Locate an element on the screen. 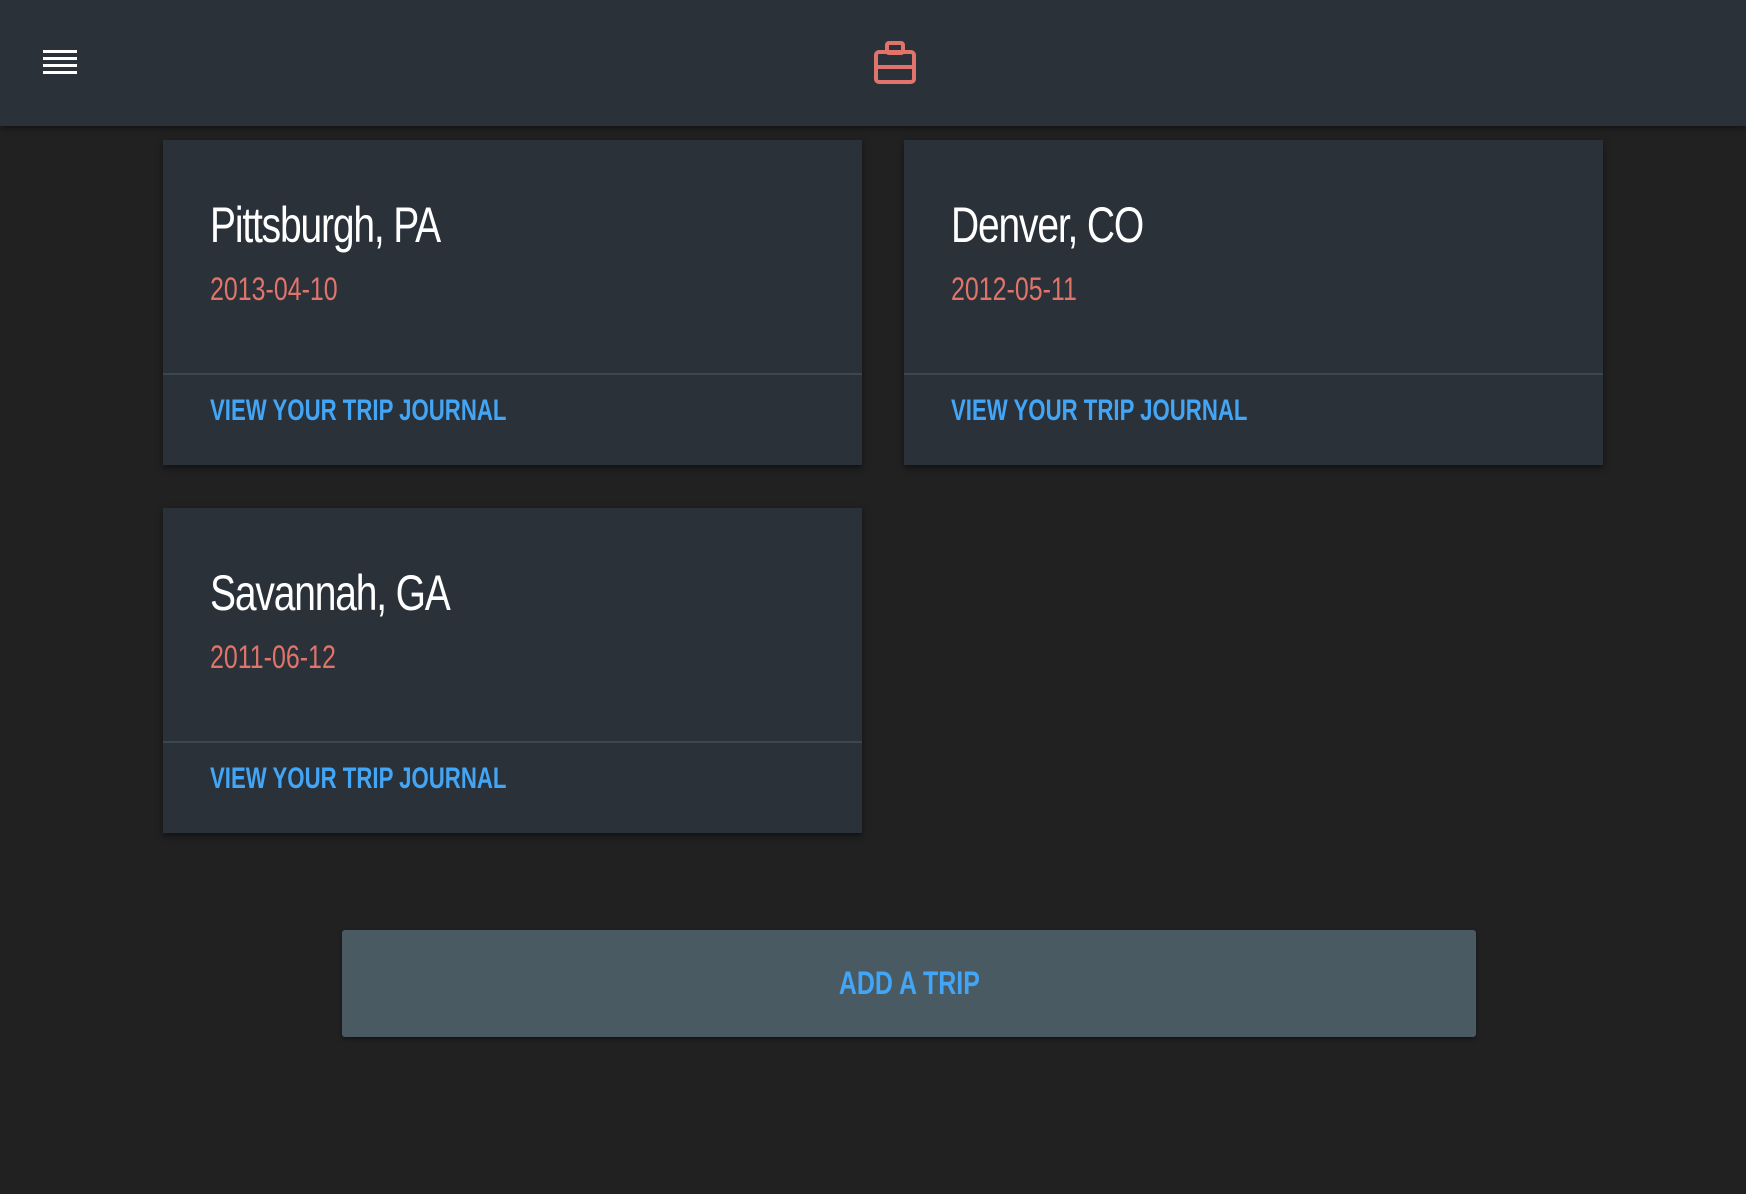 The width and height of the screenshot is (1746, 1194). briefcase-icon is located at coordinates (895, 63).